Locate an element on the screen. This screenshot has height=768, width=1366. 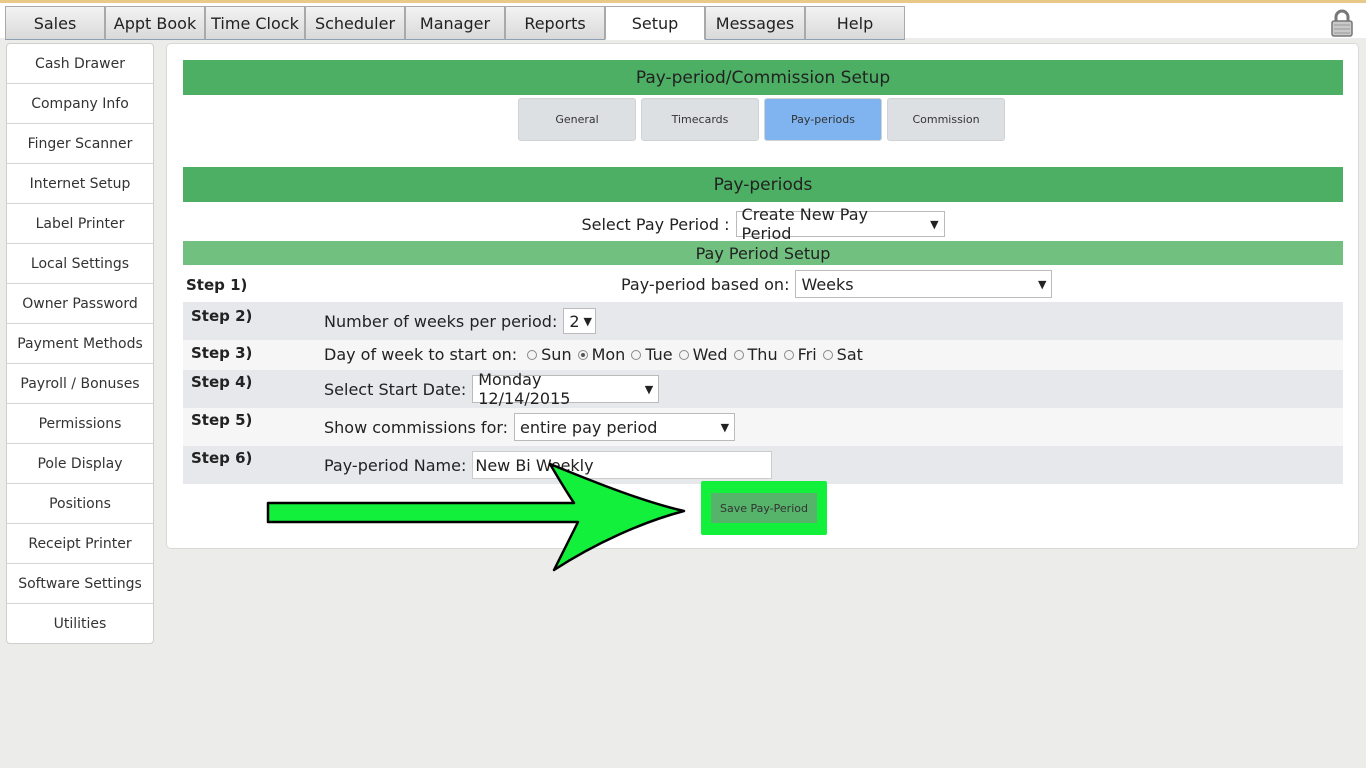
weeks-per-period-value: 2 is located at coordinates (574, 321).